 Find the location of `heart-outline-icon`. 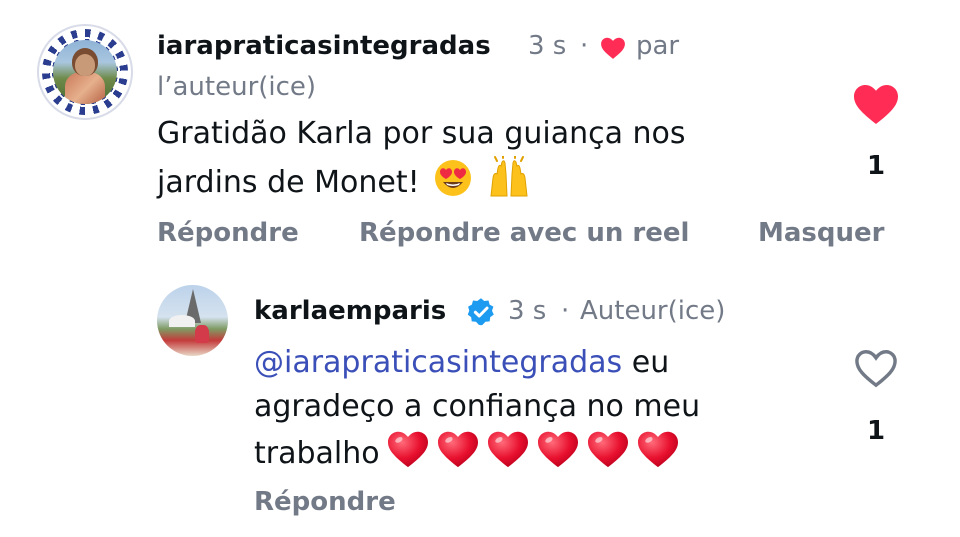

heart-outline-icon is located at coordinates (876, 369).